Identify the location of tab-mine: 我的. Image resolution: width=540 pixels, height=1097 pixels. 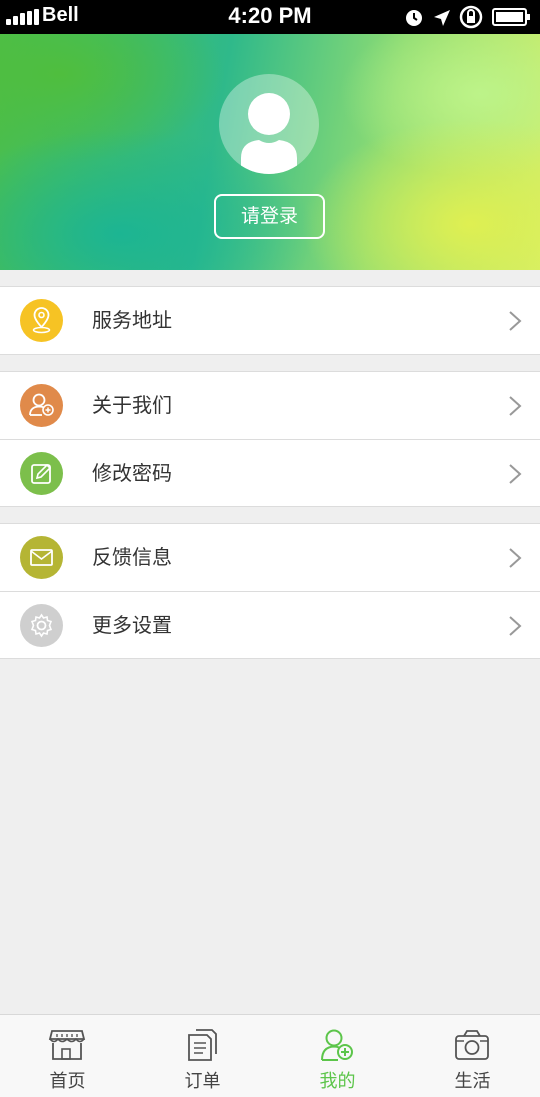
(337, 1056).